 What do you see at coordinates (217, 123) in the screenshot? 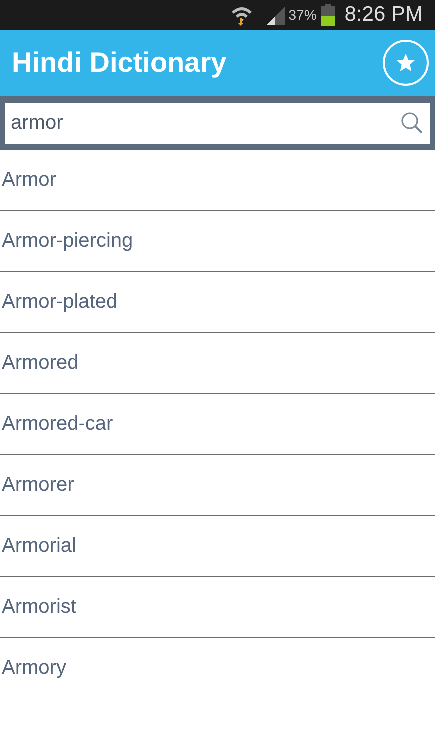
I see `search-field: armor` at bounding box center [217, 123].